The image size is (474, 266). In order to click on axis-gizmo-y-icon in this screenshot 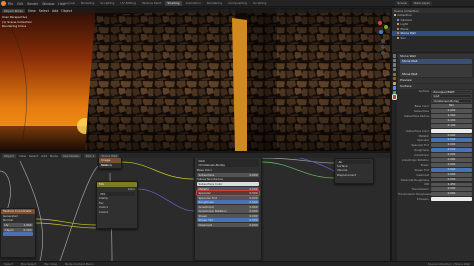, I will do `click(386, 27)`.